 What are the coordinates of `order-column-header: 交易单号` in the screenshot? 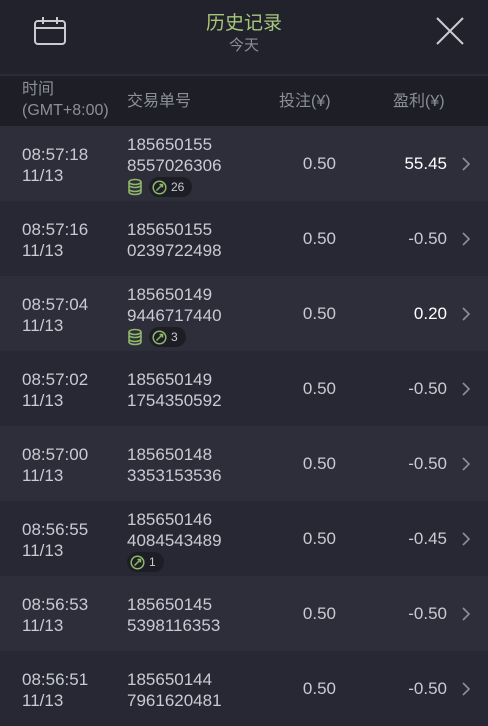 It's located at (159, 101).